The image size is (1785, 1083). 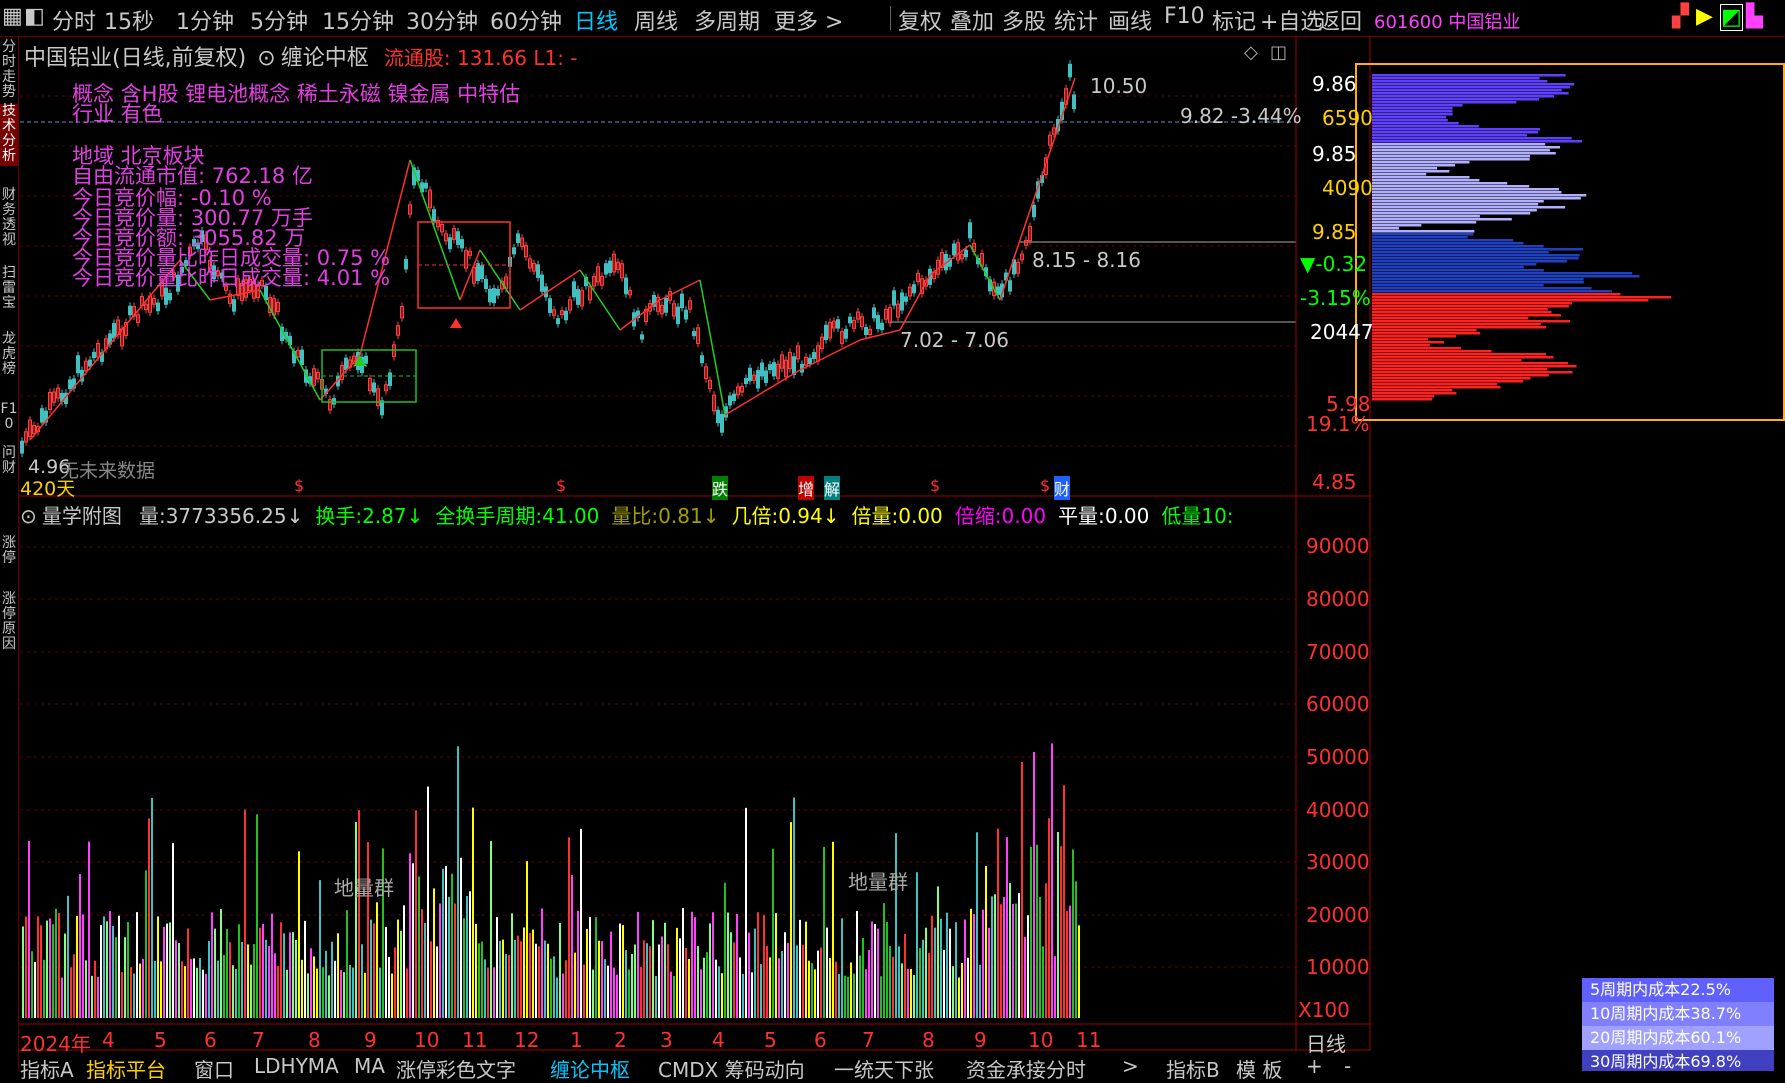 I want to click on tab-indicator-platform: 指标平台, so click(x=126, y=1068).